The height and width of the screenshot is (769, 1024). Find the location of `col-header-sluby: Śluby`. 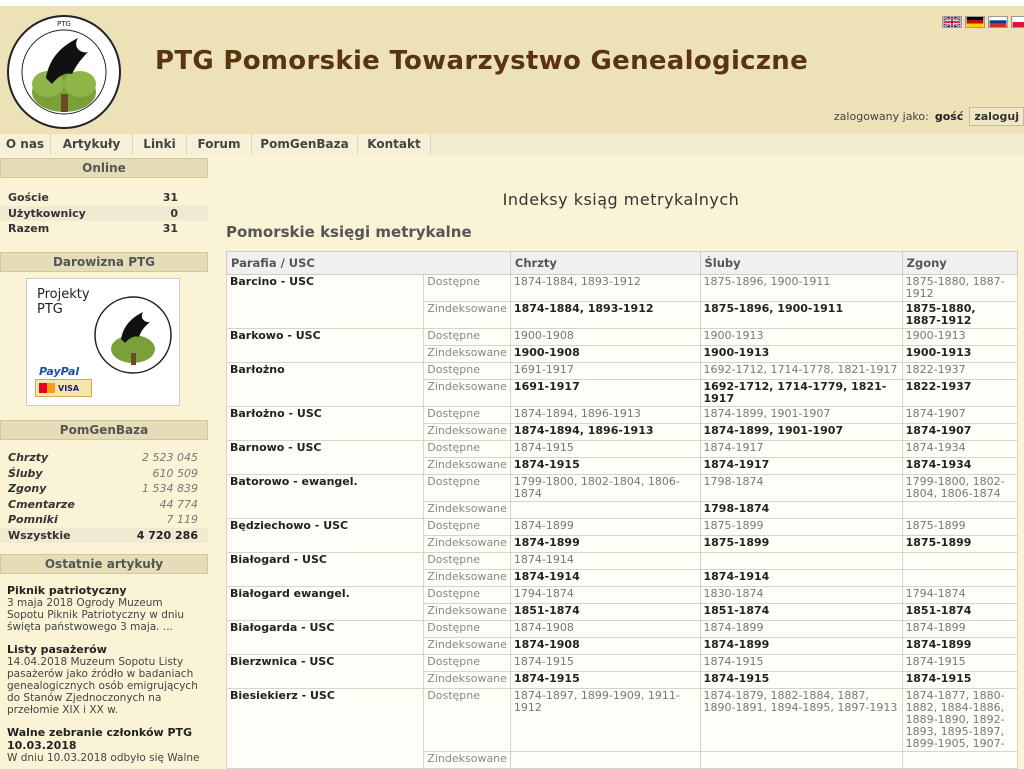

col-header-sluby: Śluby is located at coordinates (801, 263).